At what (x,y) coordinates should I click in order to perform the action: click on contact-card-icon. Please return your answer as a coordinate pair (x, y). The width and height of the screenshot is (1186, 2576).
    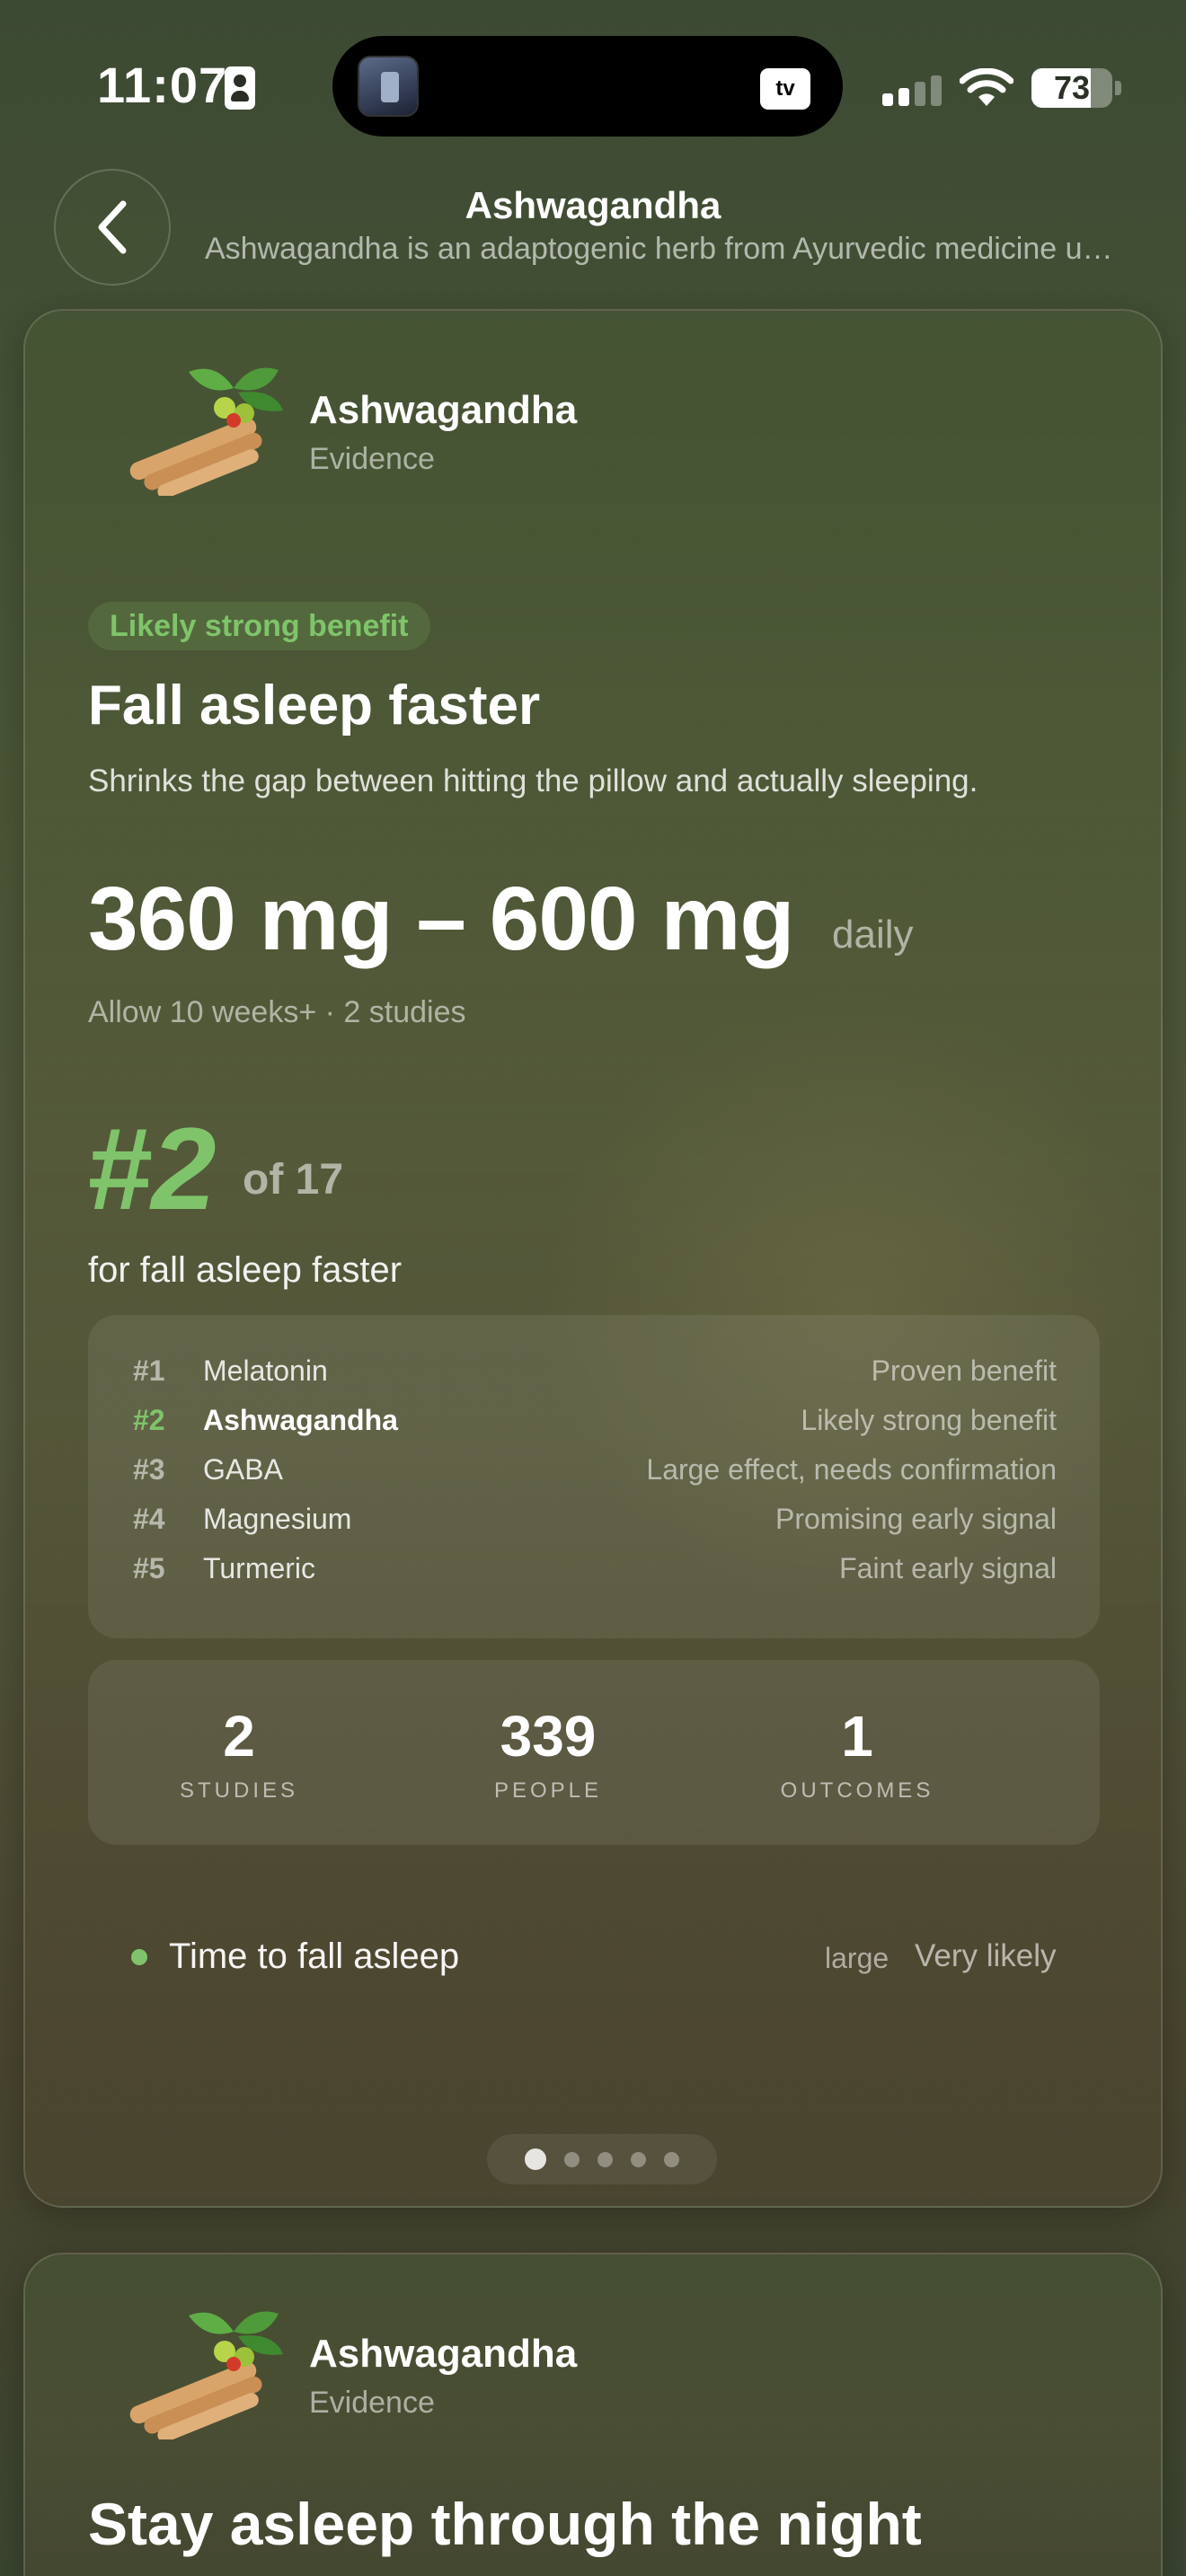
    Looking at the image, I should click on (240, 88).